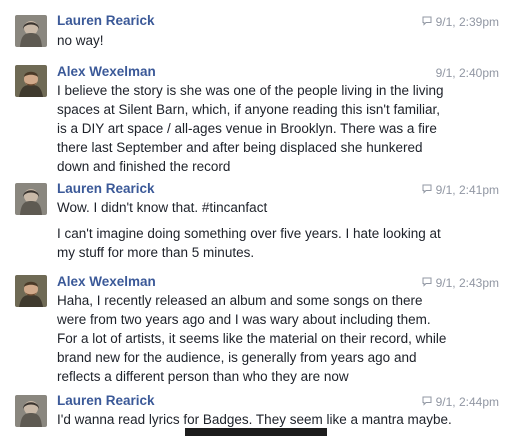 Image resolution: width=517 pixels, height=436 pixels. I want to click on overlay-tooltip-bar, so click(256, 432).